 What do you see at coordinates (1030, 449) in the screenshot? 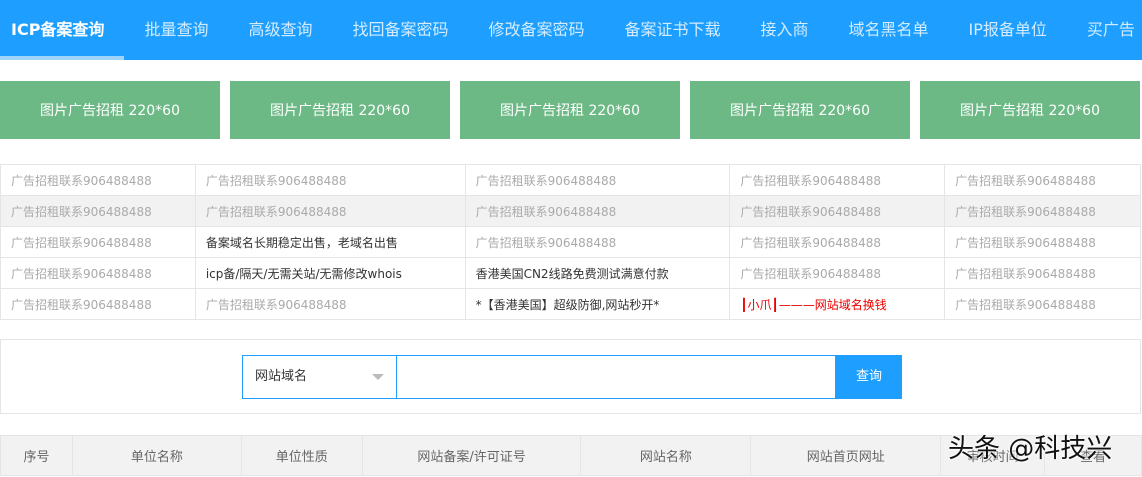
I see `watermark: 头条 @科技兴` at bounding box center [1030, 449].